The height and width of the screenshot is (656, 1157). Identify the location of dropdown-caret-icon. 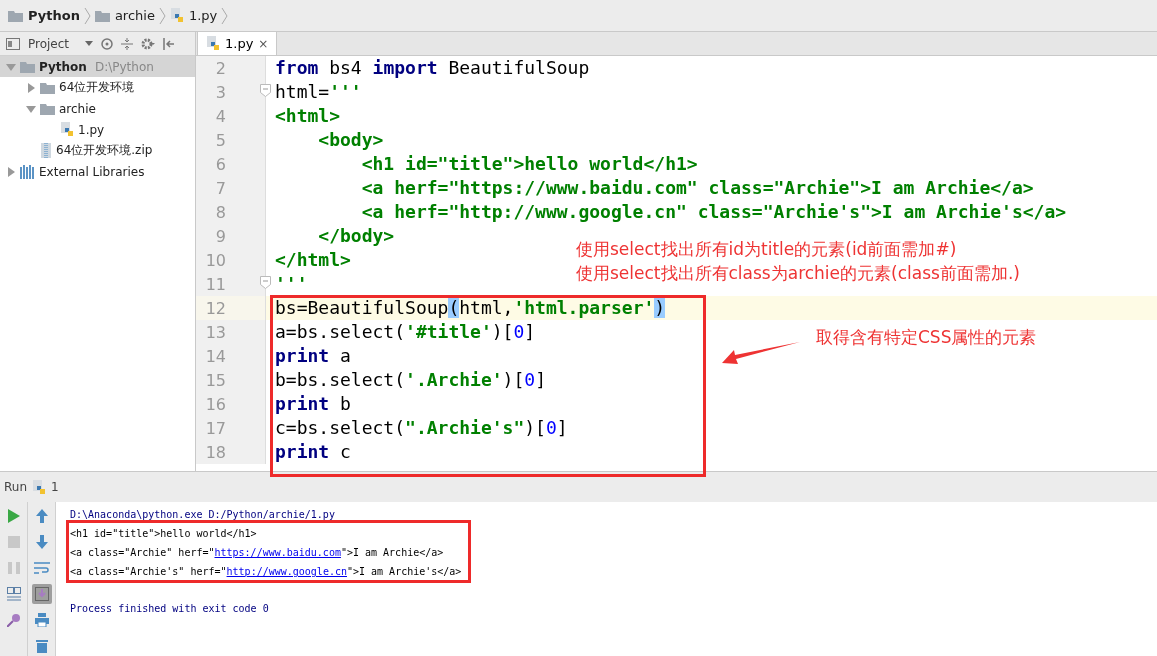
(89, 44).